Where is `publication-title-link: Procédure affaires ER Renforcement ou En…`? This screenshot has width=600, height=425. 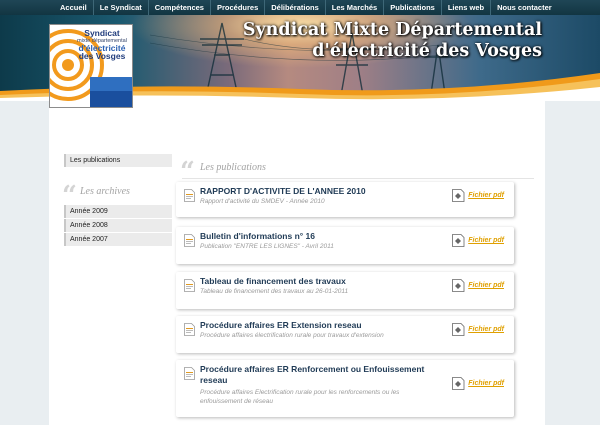 publication-title-link: Procédure affaires ER Renforcement ou En… is located at coordinates (312, 375).